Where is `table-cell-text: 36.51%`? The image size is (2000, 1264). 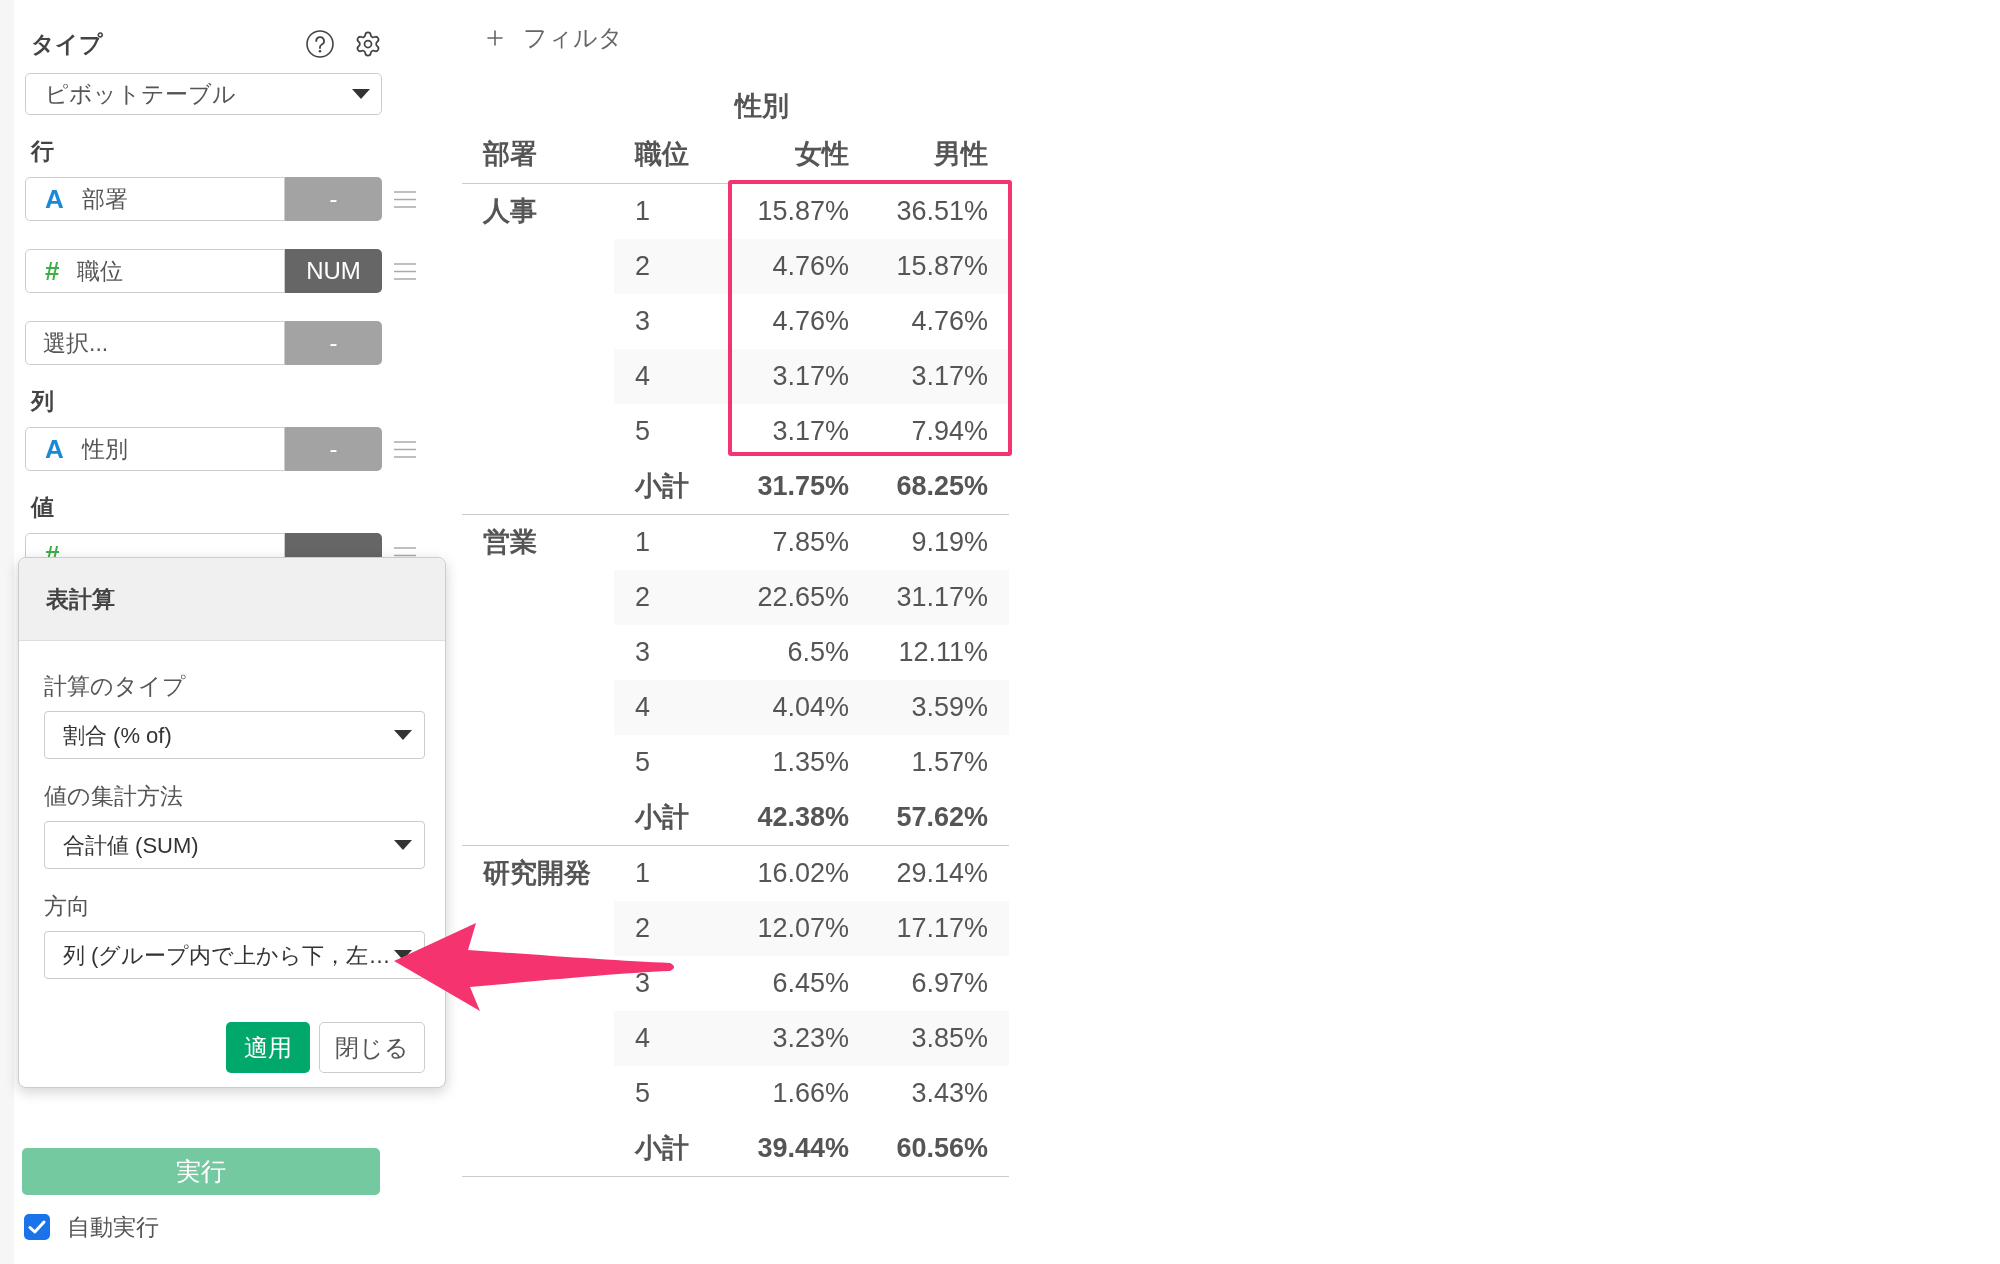
table-cell-text: 36.51% is located at coordinates (942, 212).